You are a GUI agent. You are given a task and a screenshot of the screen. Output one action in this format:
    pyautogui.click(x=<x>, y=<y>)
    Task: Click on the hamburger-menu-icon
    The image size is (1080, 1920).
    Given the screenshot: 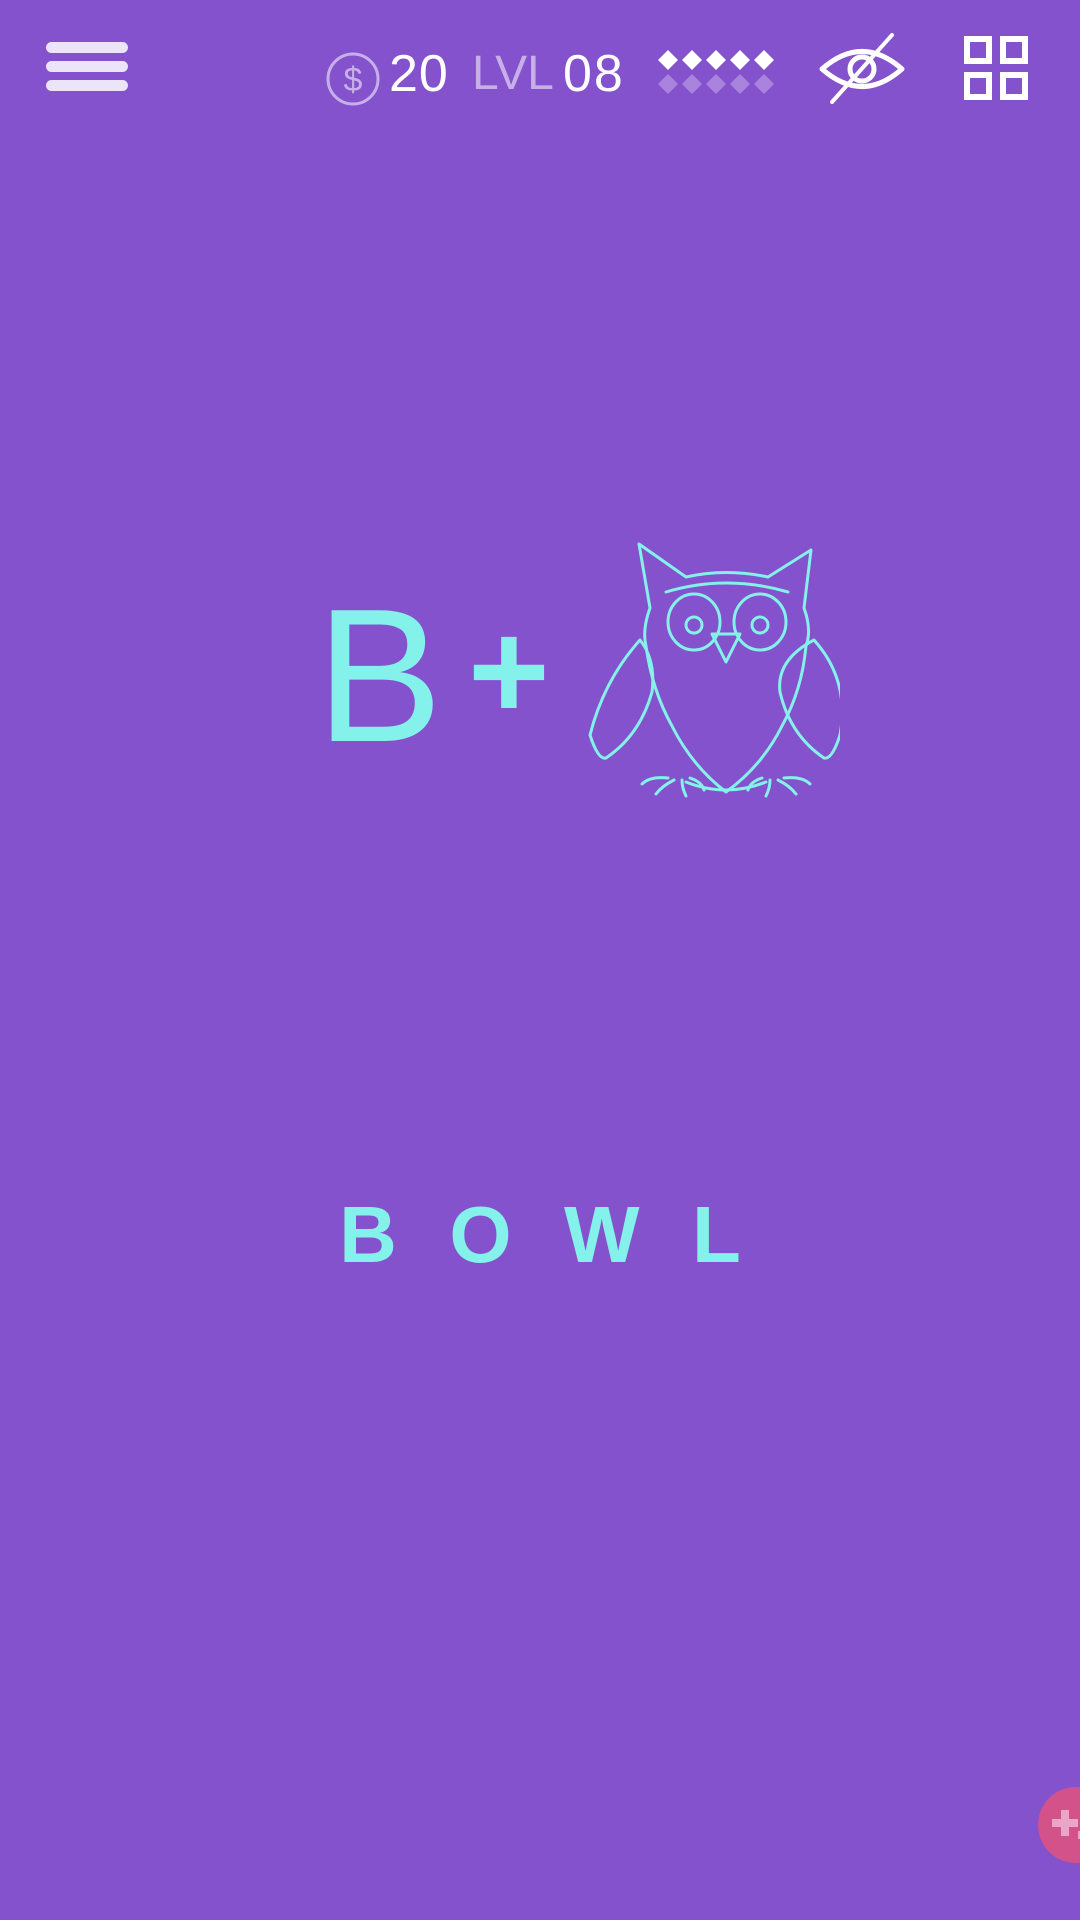 What is the action you would take?
    pyautogui.click(x=87, y=47)
    